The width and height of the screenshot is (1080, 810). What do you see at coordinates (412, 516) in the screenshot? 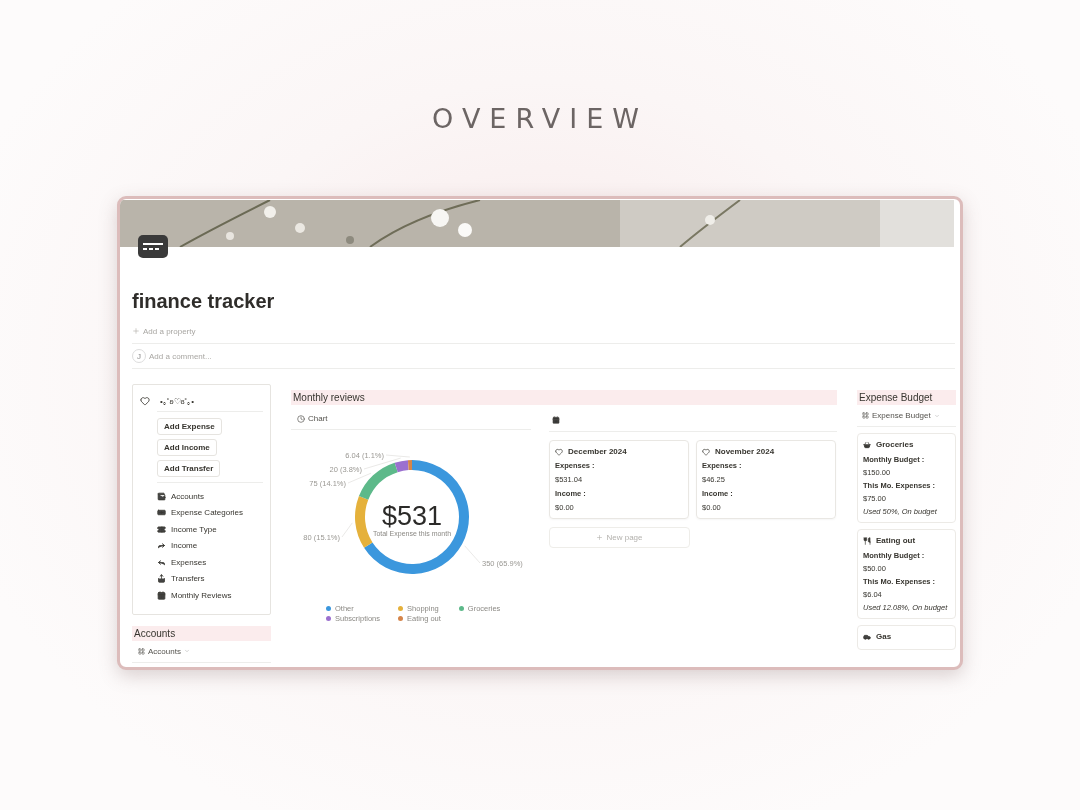
I see `total-amount: $531` at bounding box center [412, 516].